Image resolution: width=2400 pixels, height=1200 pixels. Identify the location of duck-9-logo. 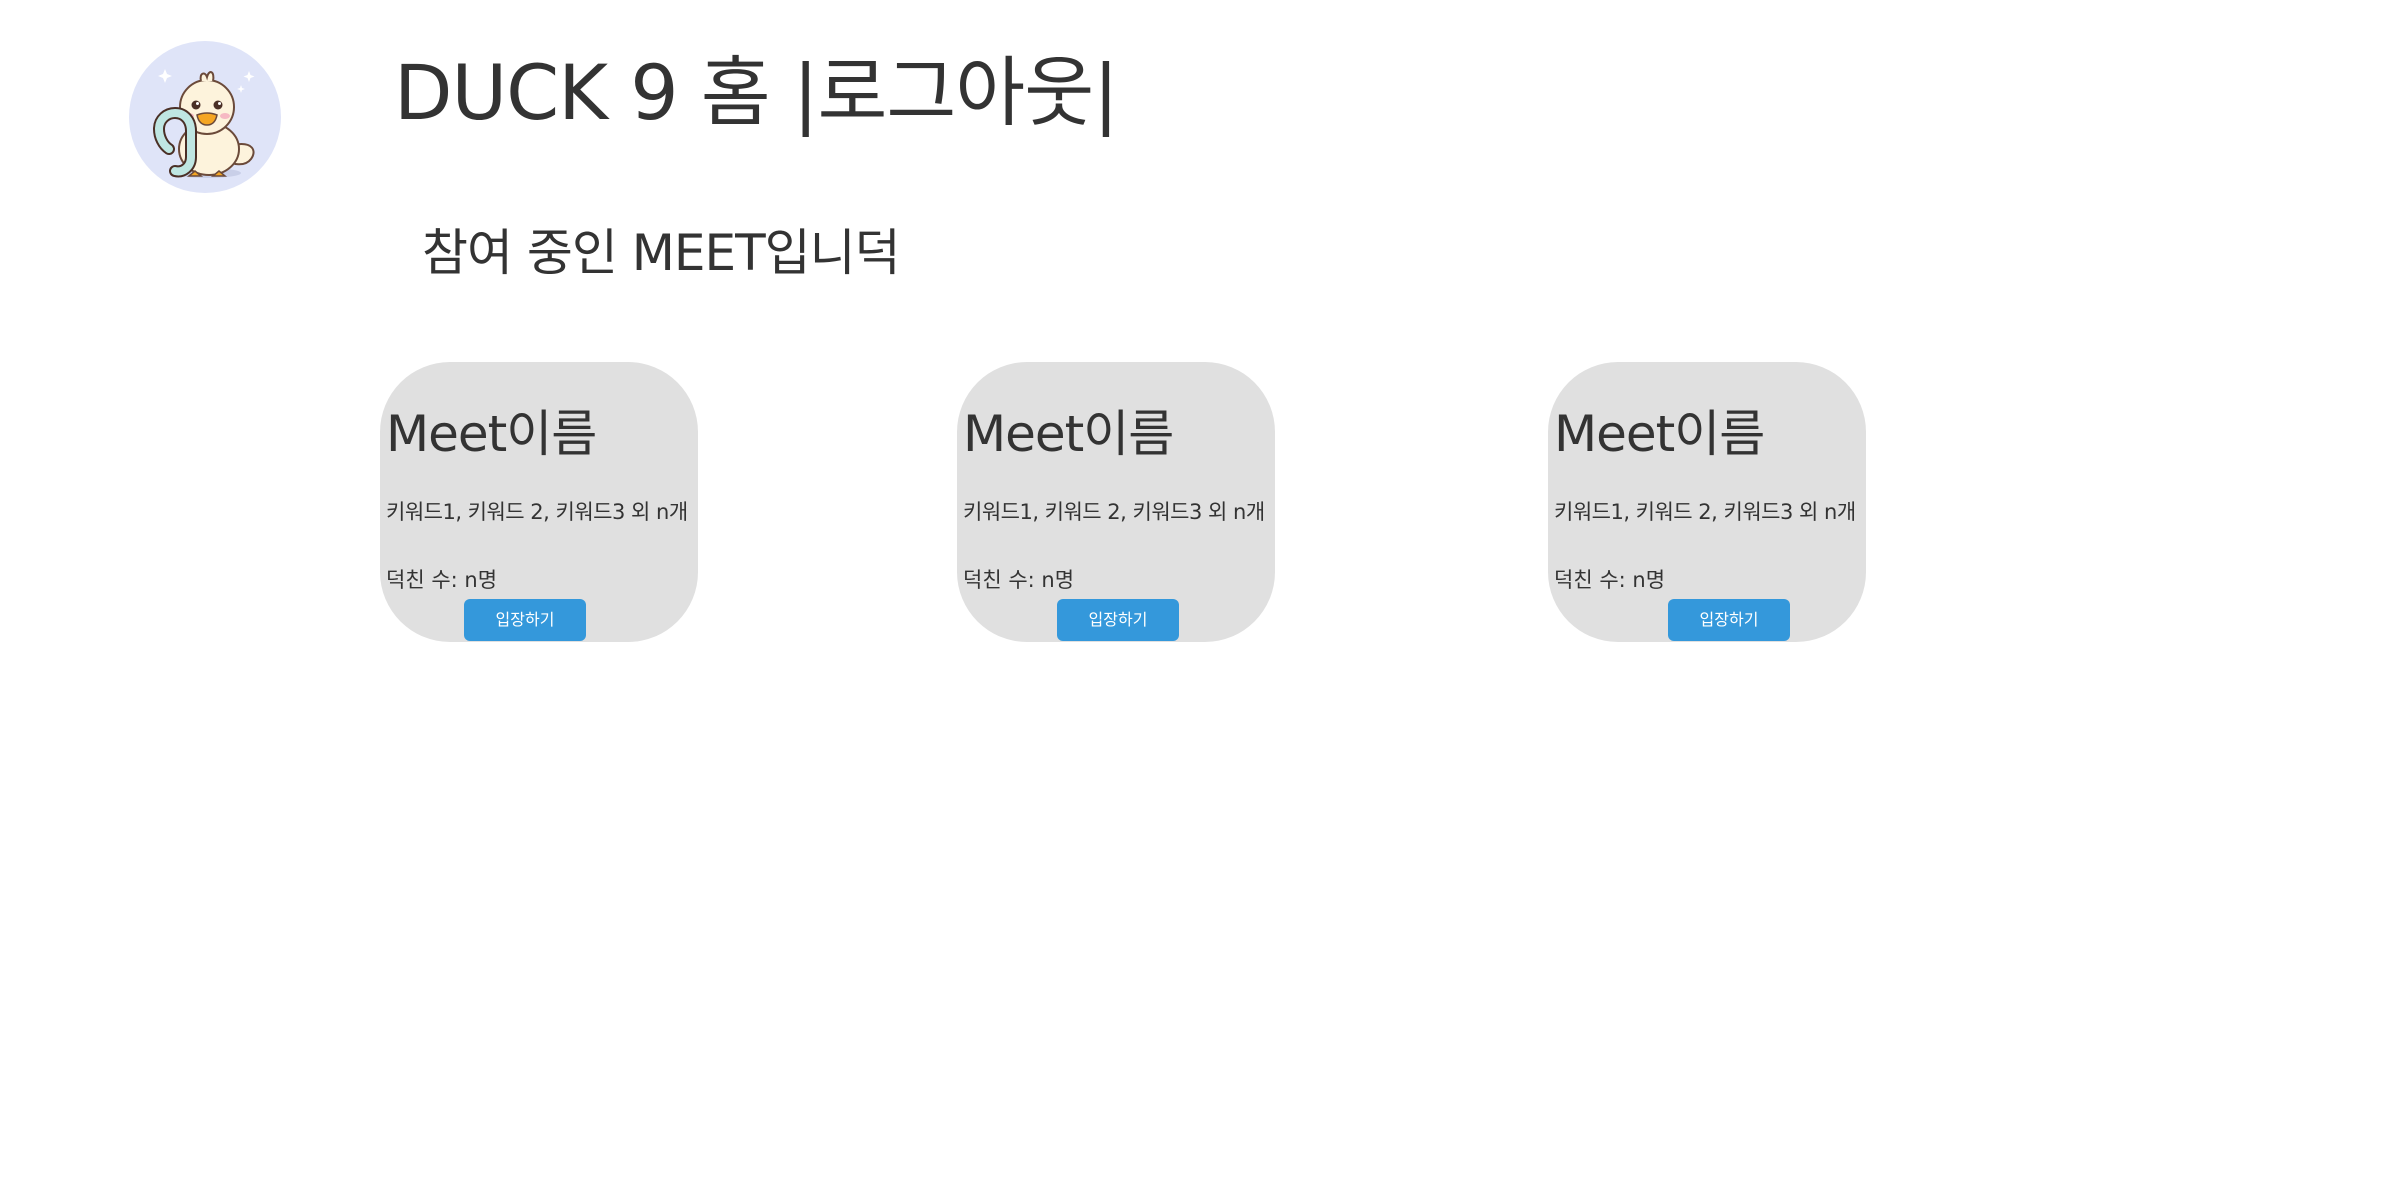
(205, 117).